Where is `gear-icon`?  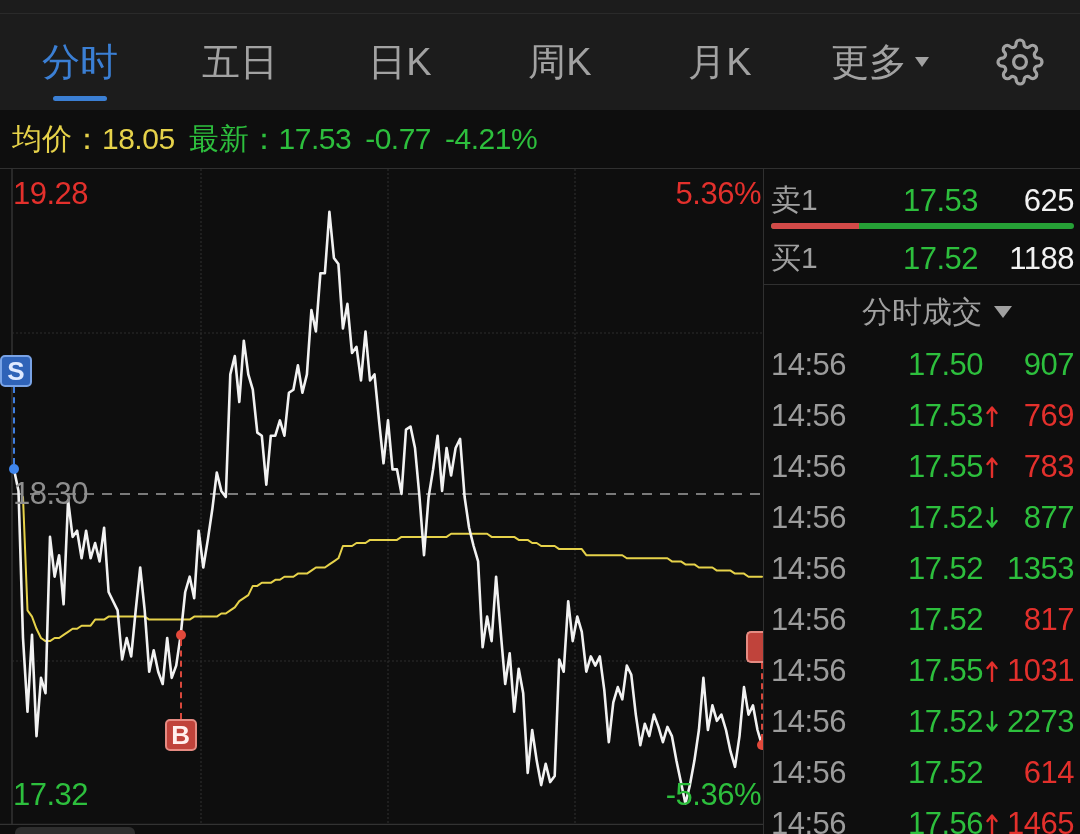
gear-icon is located at coordinates (1020, 62).